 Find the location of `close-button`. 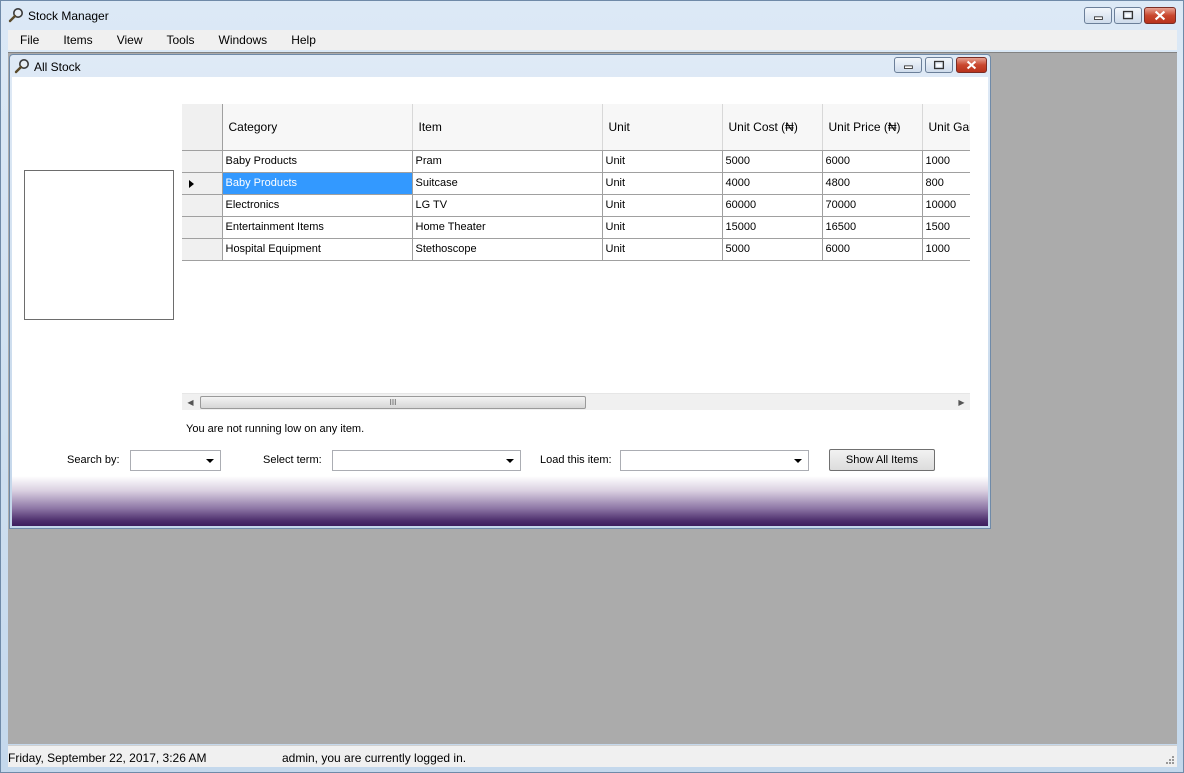

close-button is located at coordinates (1160, 15).